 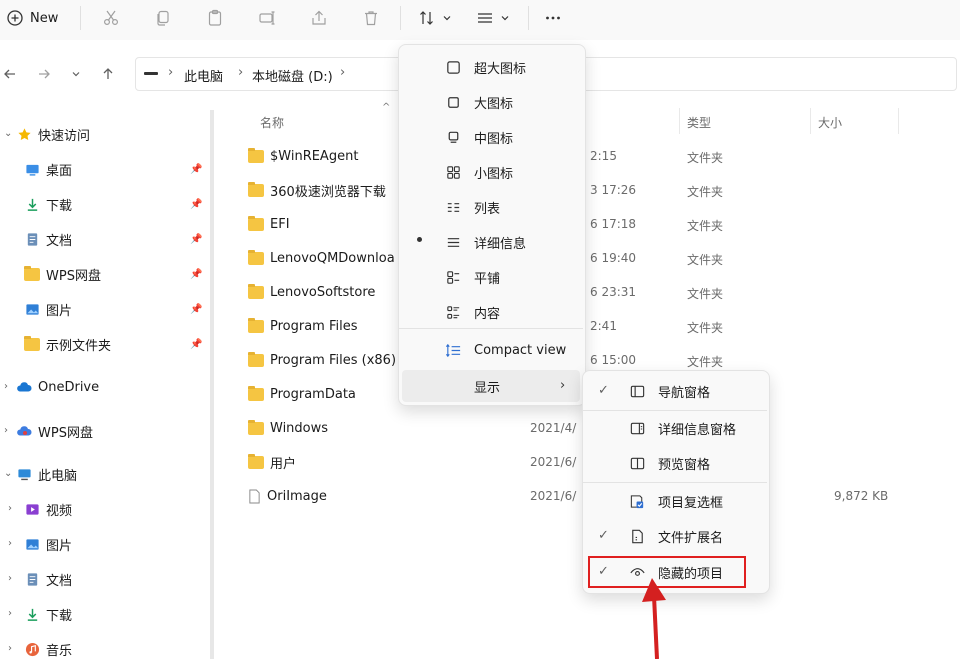 What do you see at coordinates (297, 496) in the screenshot?
I see `file-name: OriImage` at bounding box center [297, 496].